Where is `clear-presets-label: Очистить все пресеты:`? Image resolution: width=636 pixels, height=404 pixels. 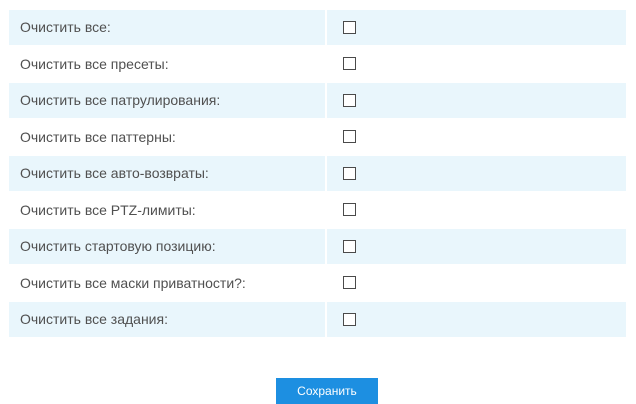
clear-presets-label: Очистить все пресеты: is located at coordinates (167, 63).